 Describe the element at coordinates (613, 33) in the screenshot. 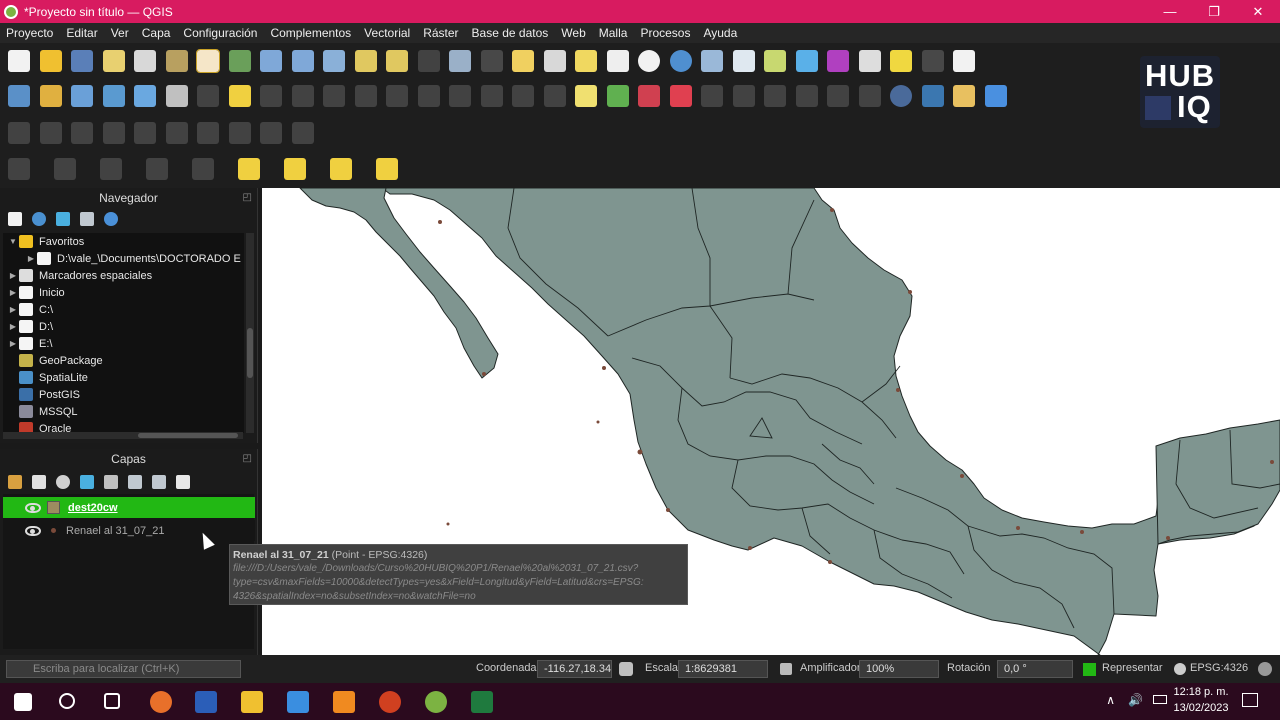

I see `menu-malla: Malla` at that location.